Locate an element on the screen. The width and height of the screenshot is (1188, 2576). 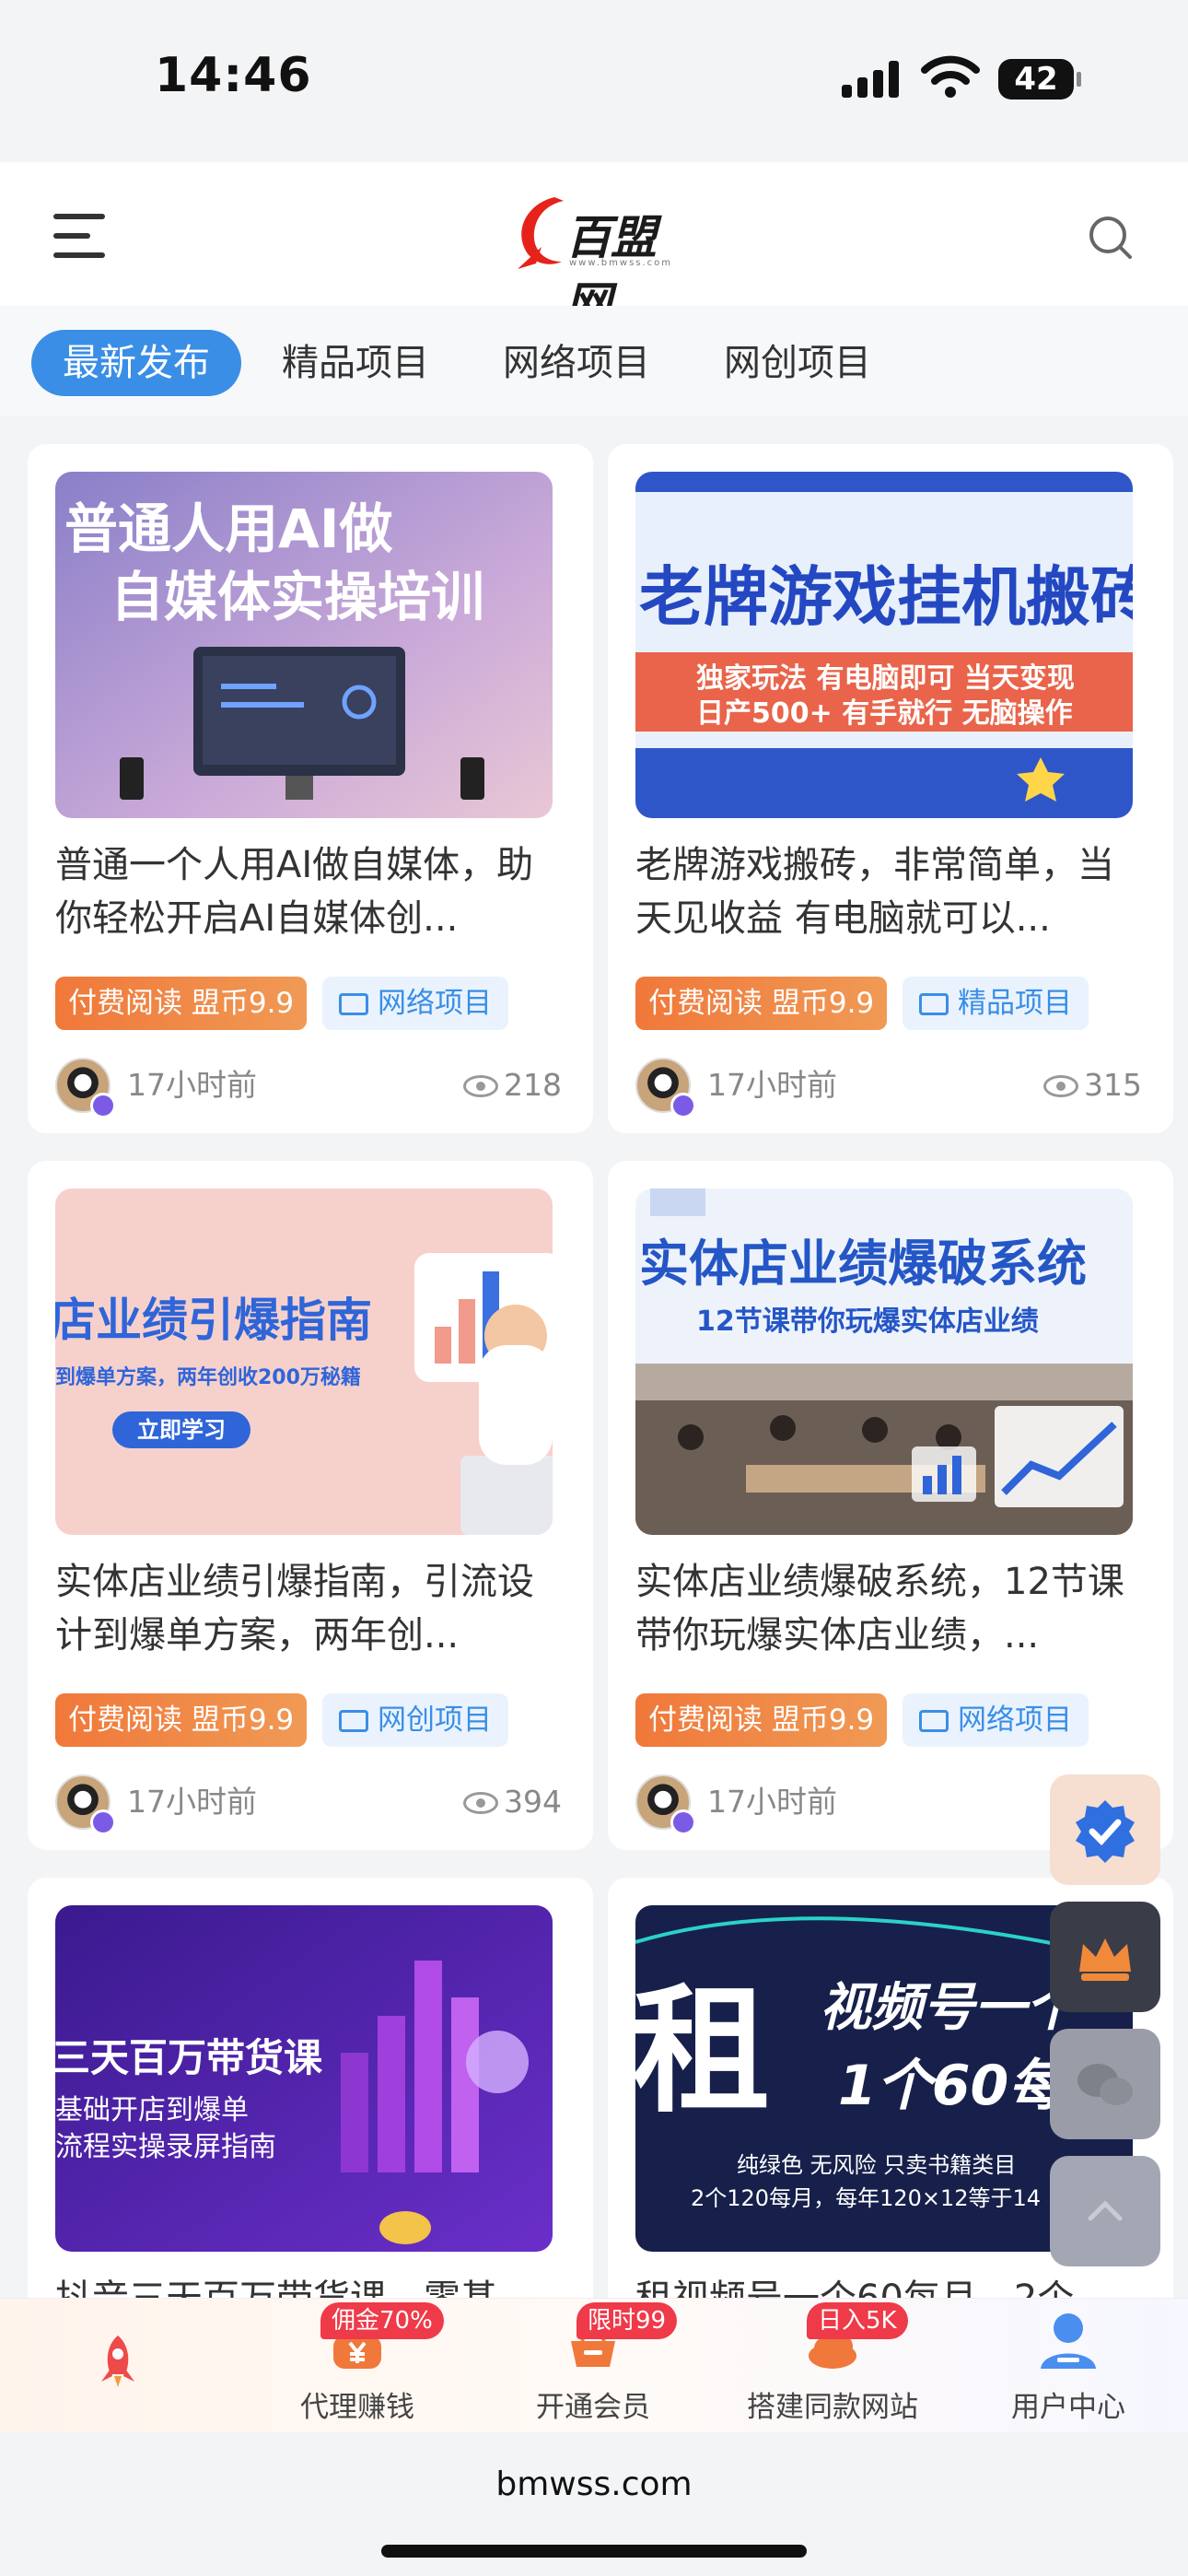
category-tag: 网创项目 is located at coordinates (415, 1720).